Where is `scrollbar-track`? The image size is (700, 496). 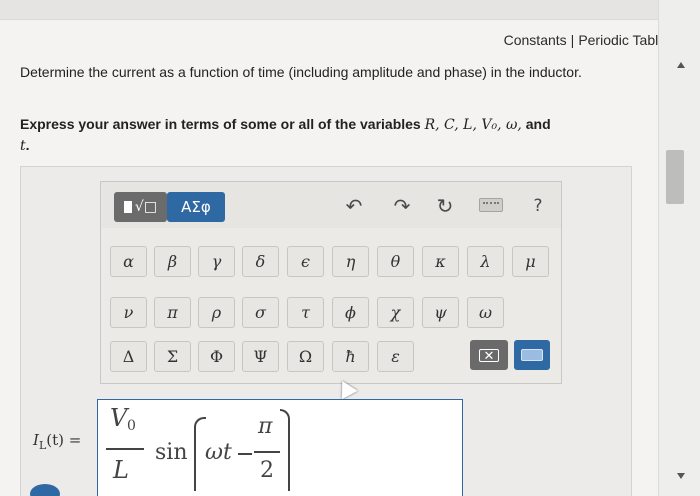 scrollbar-track is located at coordinates (679, 248).